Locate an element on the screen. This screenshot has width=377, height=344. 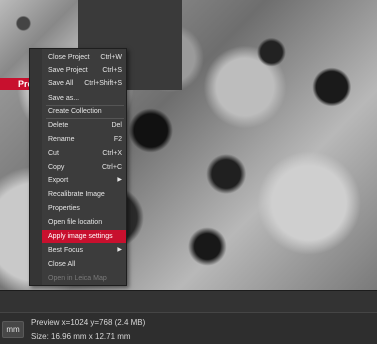
menu-item-label: Delete is located at coordinates (58, 125).